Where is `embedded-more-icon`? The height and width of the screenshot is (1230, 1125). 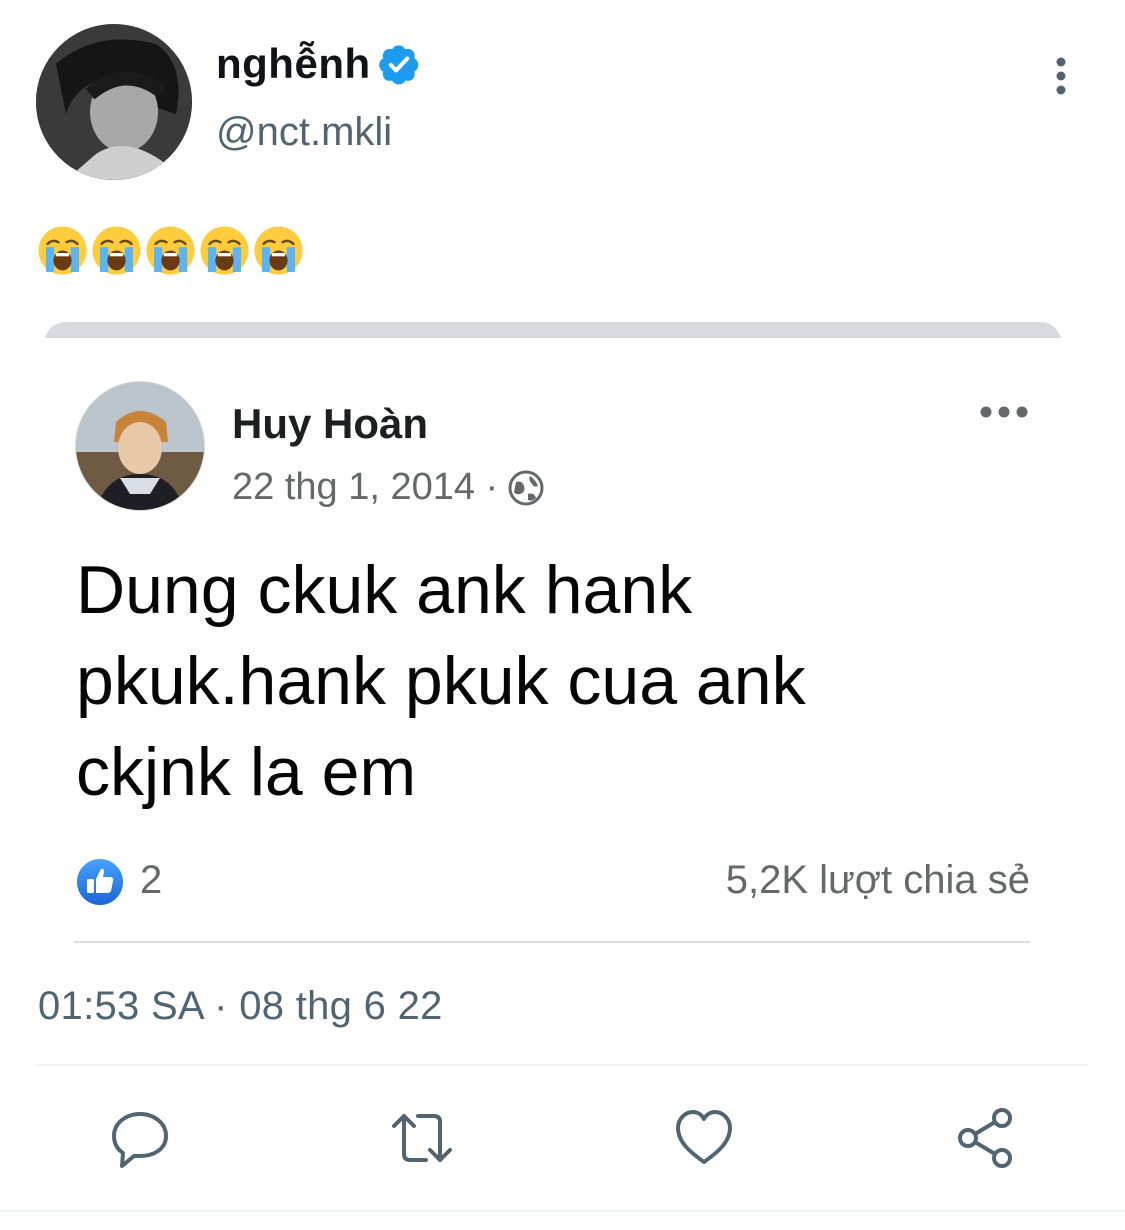 embedded-more-icon is located at coordinates (1004, 412).